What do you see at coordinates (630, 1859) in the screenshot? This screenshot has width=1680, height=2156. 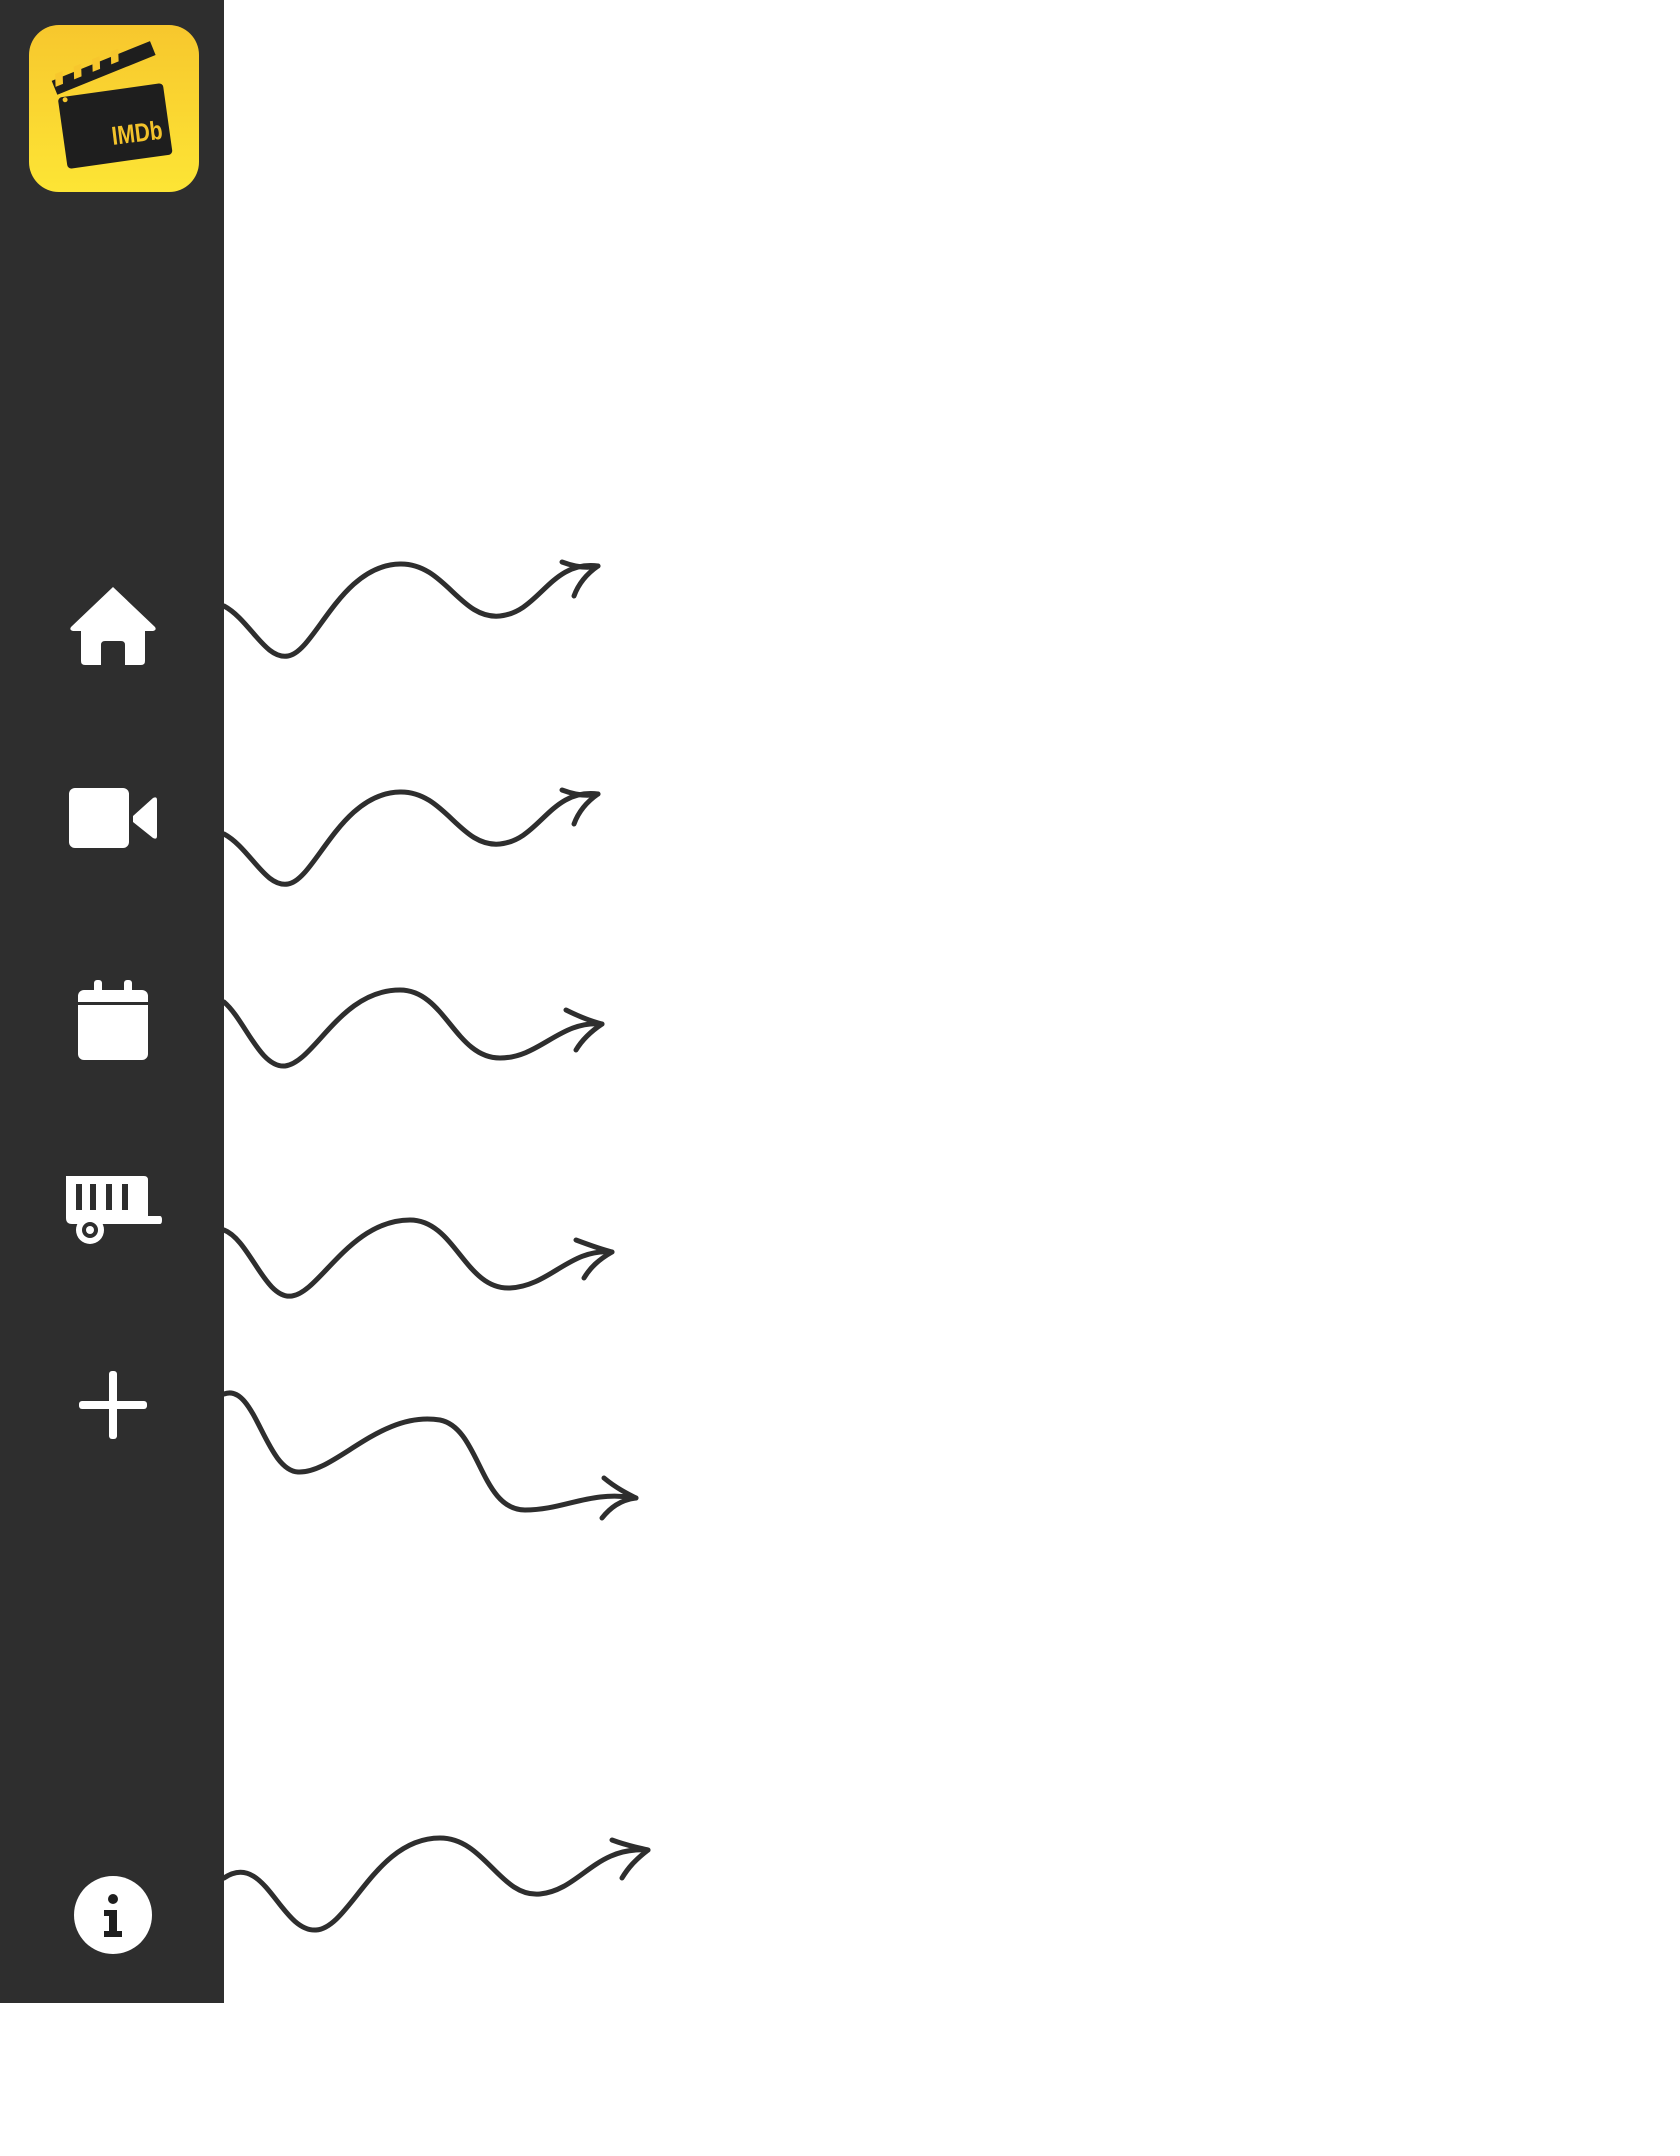 I see `arrow-info-head` at bounding box center [630, 1859].